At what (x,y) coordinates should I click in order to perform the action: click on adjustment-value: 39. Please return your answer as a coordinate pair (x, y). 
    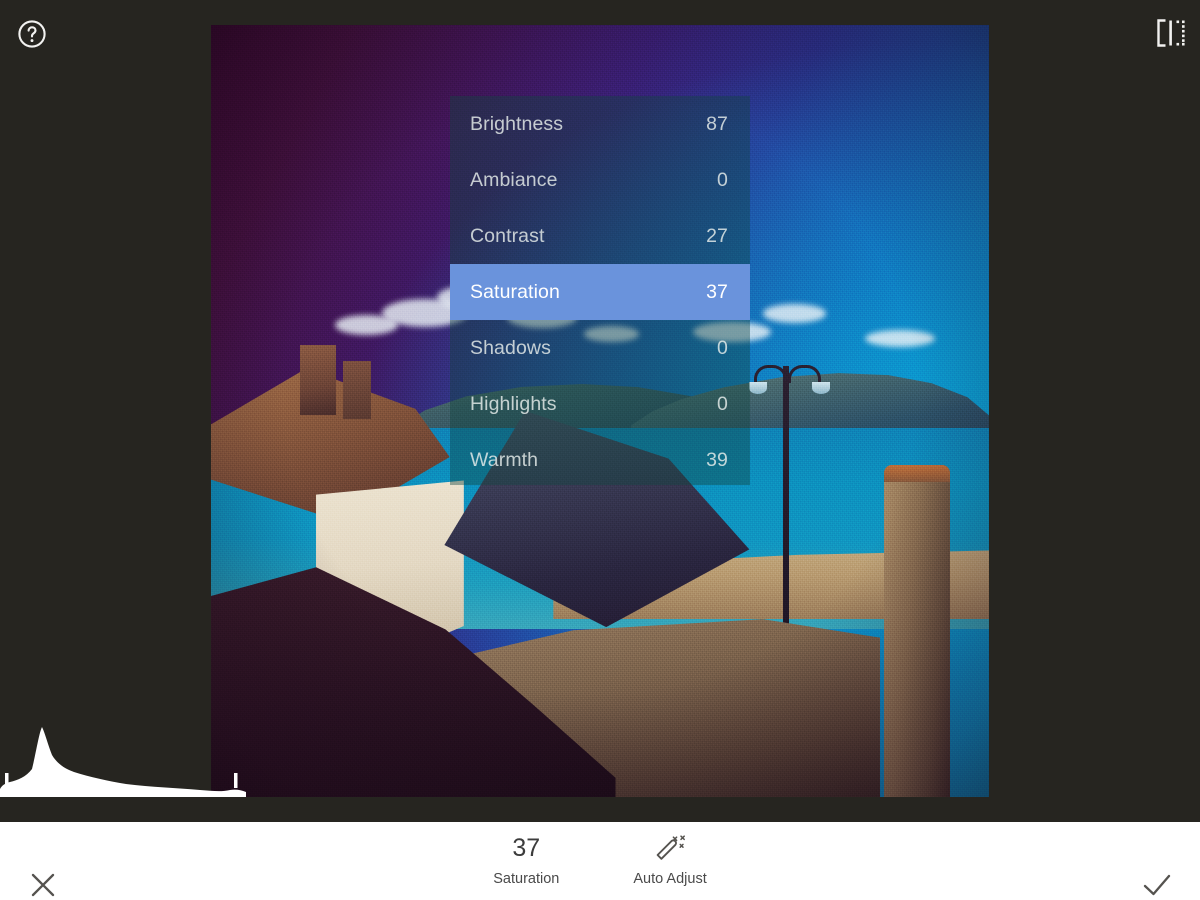
    Looking at the image, I should click on (717, 459).